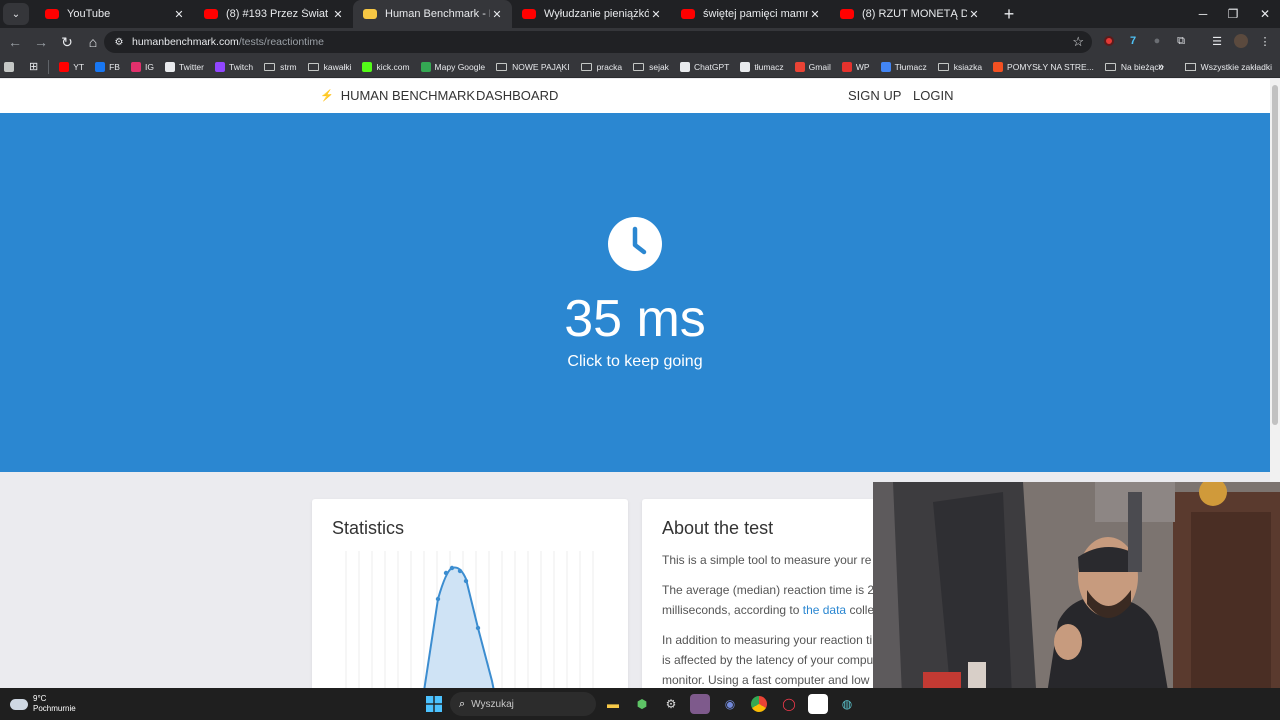 The image size is (1280, 720). What do you see at coordinates (1142, 66) in the screenshot?
I see `bookmark-label: Na bieżąco` at bounding box center [1142, 66].